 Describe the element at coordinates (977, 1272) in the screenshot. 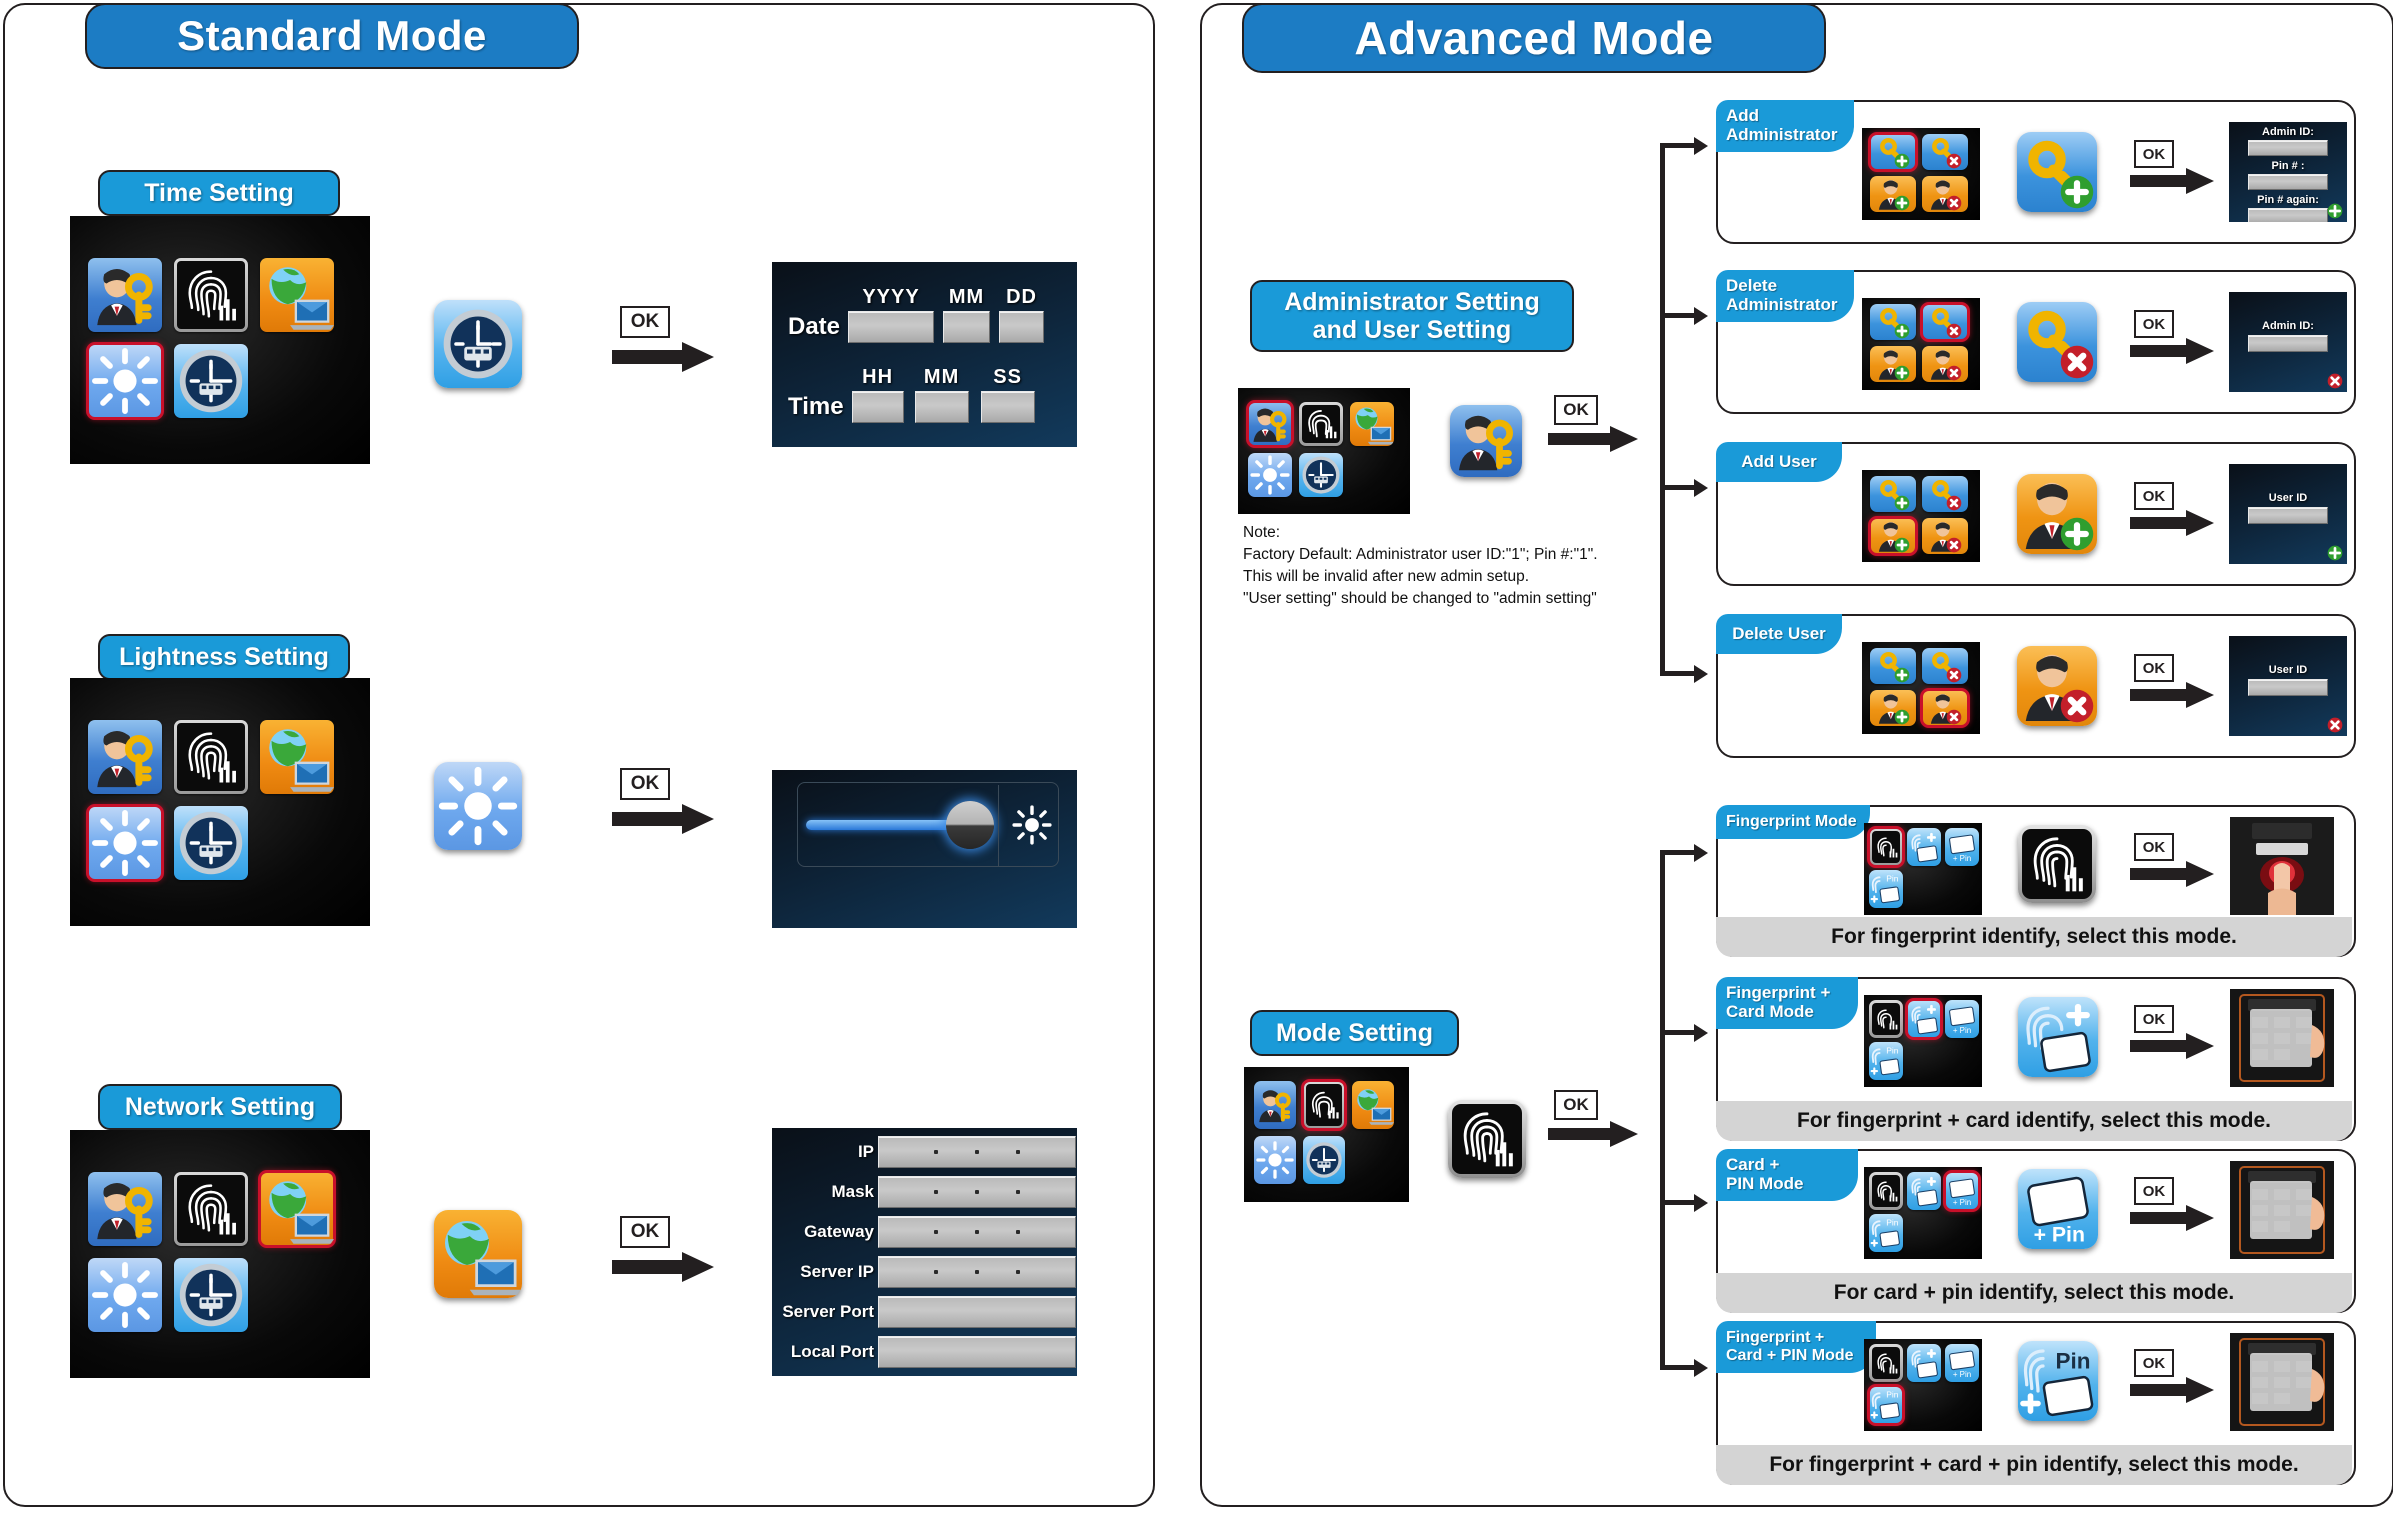

I see `network-field-server-ip` at that location.